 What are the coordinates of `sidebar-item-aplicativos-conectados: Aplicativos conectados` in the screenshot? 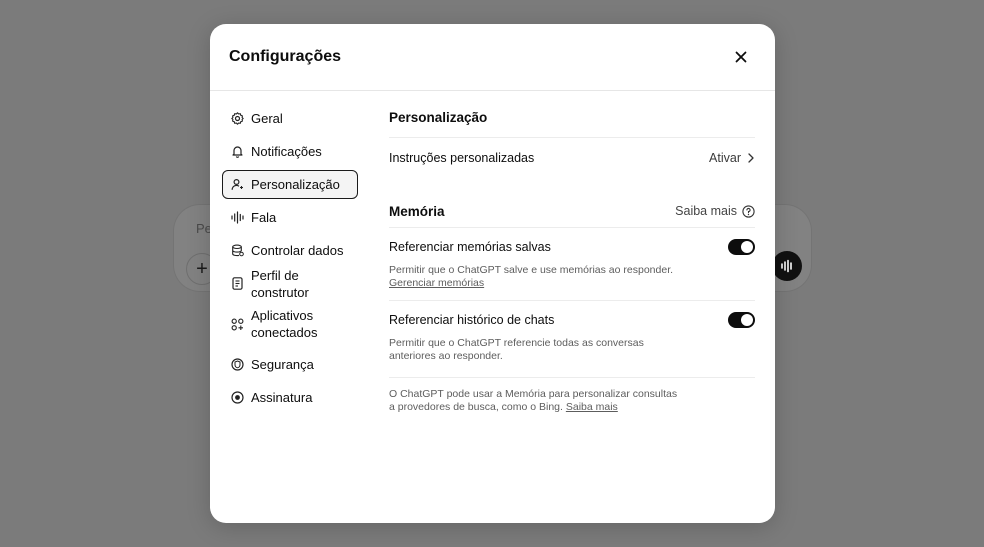 It's located at (290, 324).